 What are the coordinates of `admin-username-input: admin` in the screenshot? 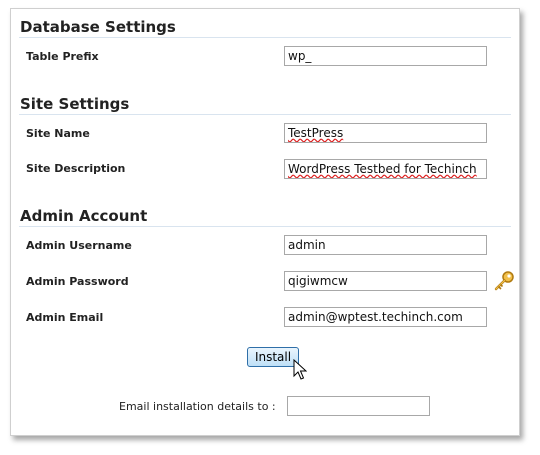 It's located at (385, 245).